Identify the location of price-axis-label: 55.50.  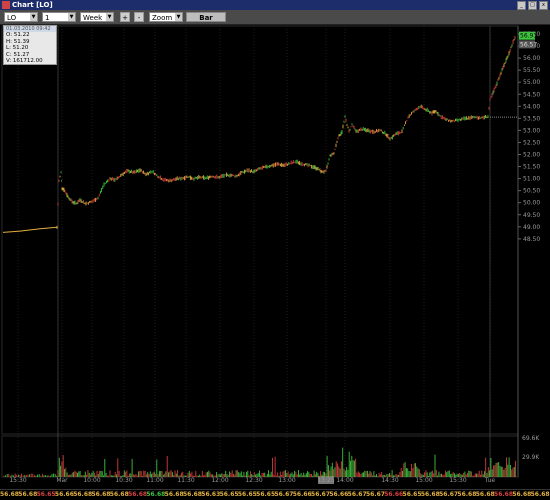
(531, 70).